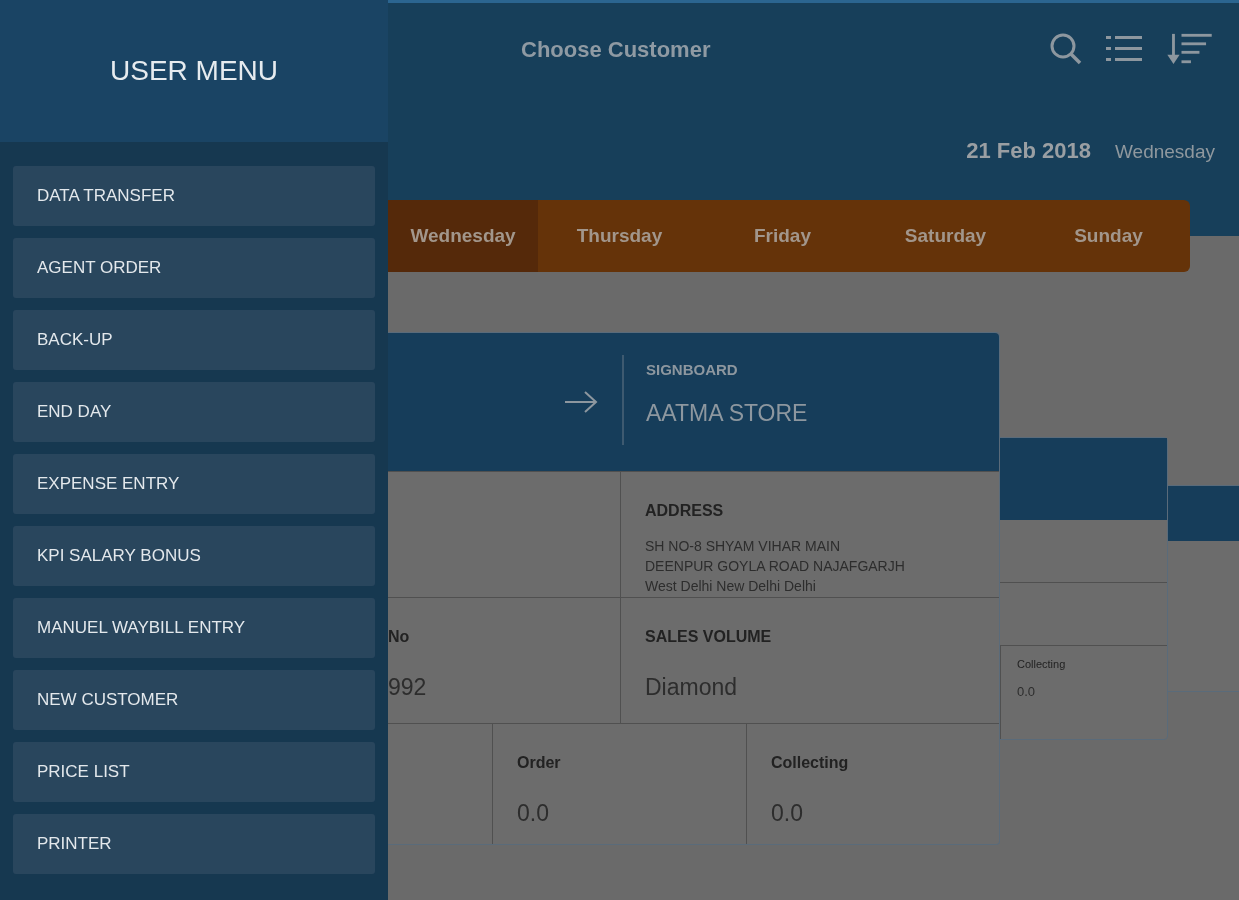  What do you see at coordinates (692, 687) in the screenshot?
I see `field-value: Diamond` at bounding box center [692, 687].